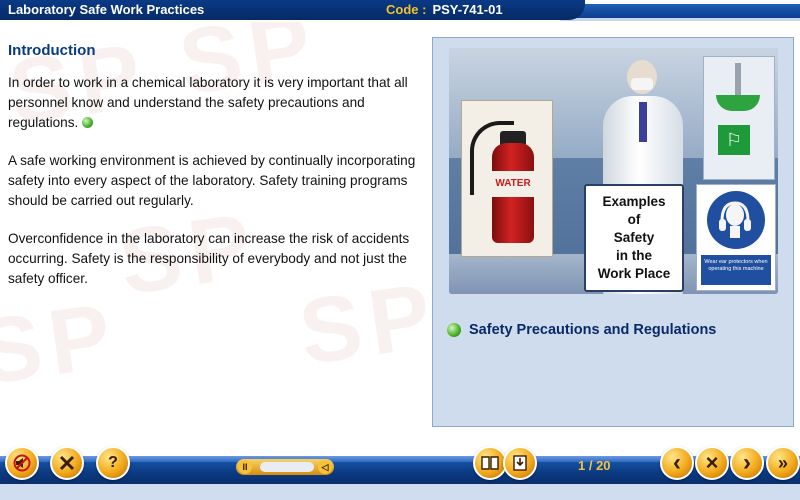 Image resolution: width=800 pixels, height=500 pixels. I want to click on tools-button, so click(67, 463).